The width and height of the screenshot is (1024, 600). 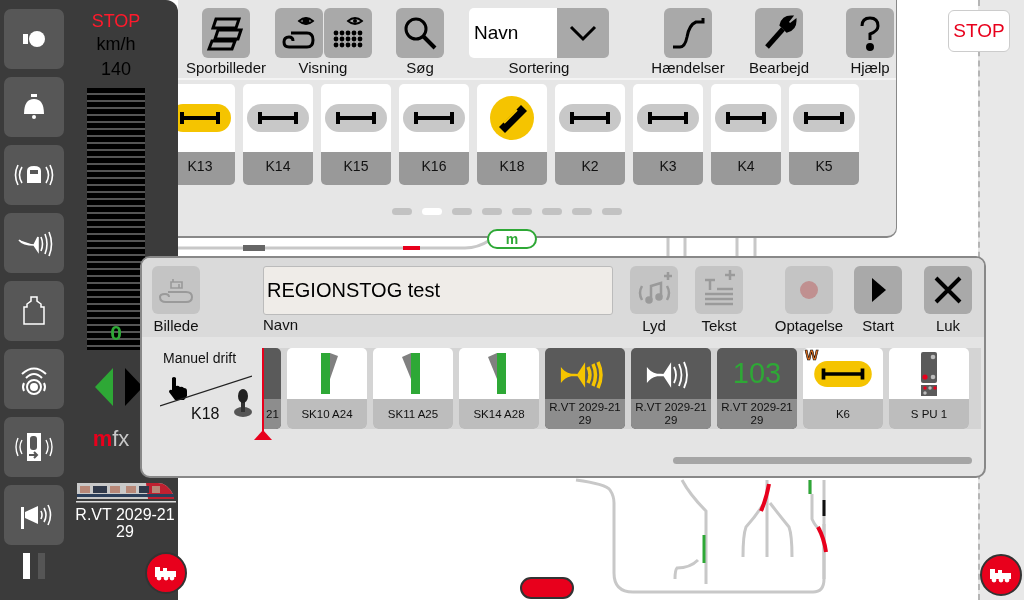 I want to click on button-label: Luk, so click(x=948, y=326).